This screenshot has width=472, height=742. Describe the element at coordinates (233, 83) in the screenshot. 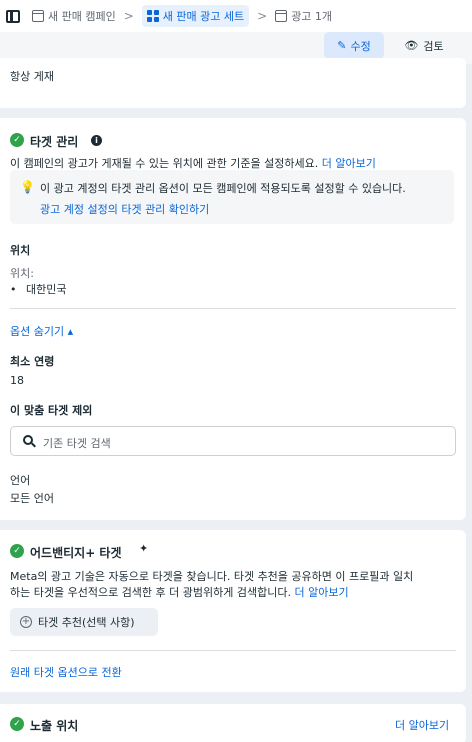

I see `placement-card: 항상 게재` at that location.